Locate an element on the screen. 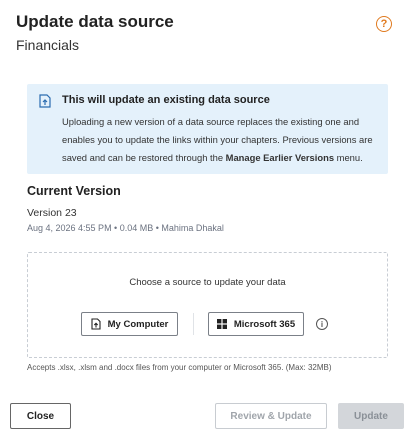 The height and width of the screenshot is (439, 414). source-divider is located at coordinates (193, 324).